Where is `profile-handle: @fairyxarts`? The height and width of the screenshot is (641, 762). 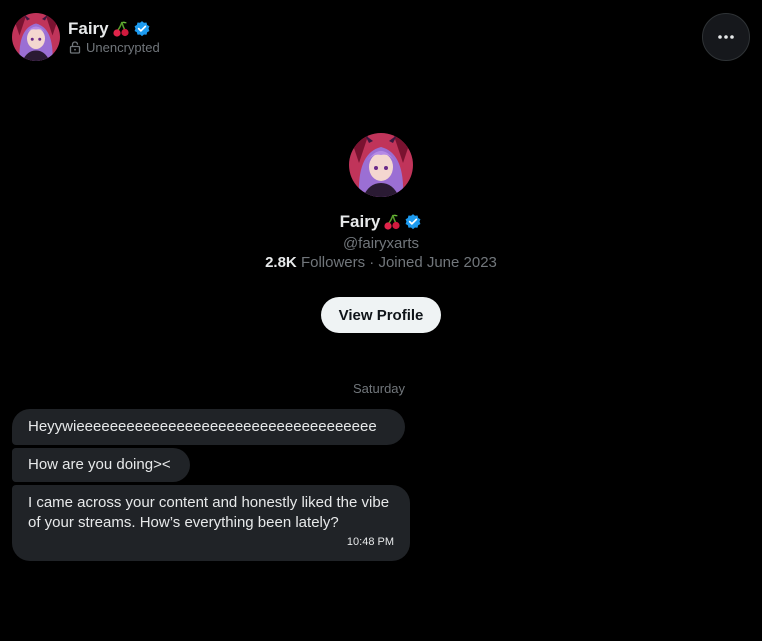 profile-handle: @fairyxarts is located at coordinates (381, 243).